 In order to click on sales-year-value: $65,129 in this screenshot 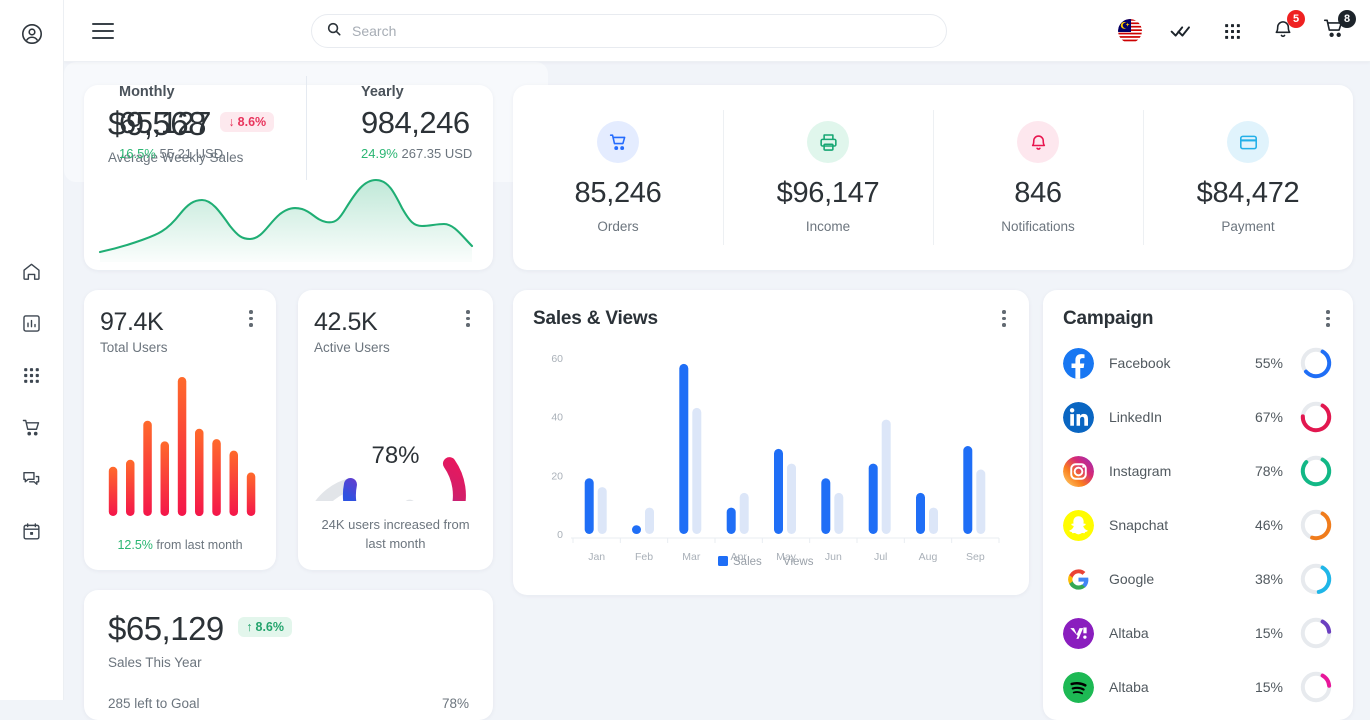, I will do `click(166, 628)`.